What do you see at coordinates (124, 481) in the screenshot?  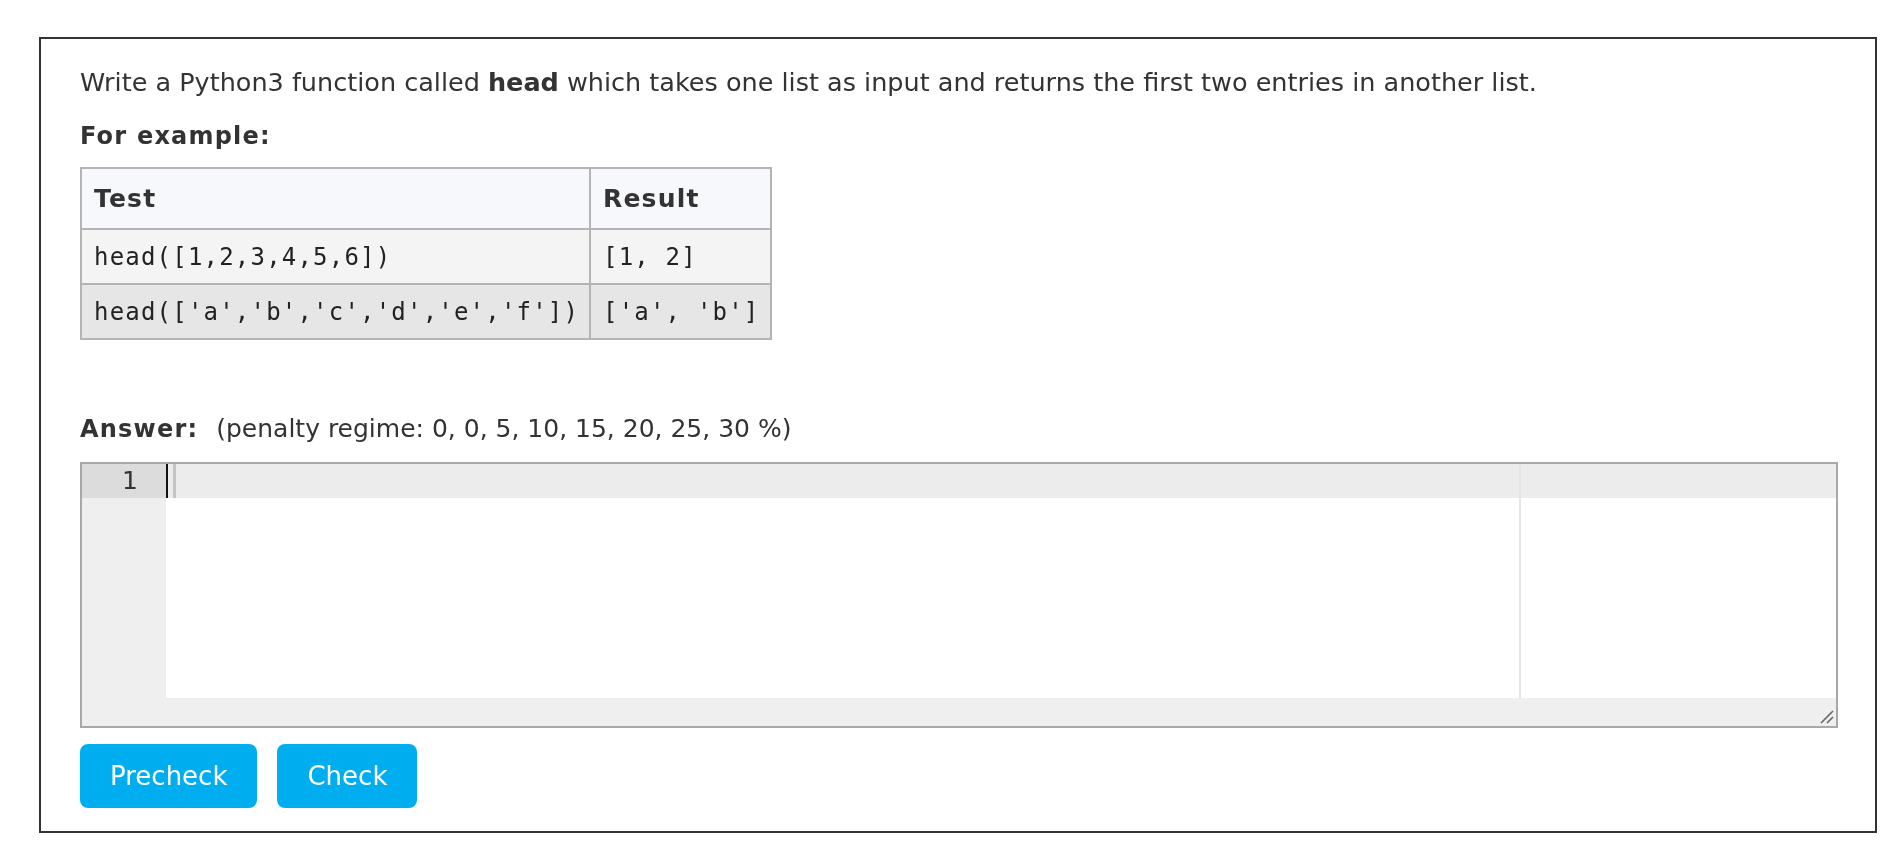 I see `line-number: 1` at bounding box center [124, 481].